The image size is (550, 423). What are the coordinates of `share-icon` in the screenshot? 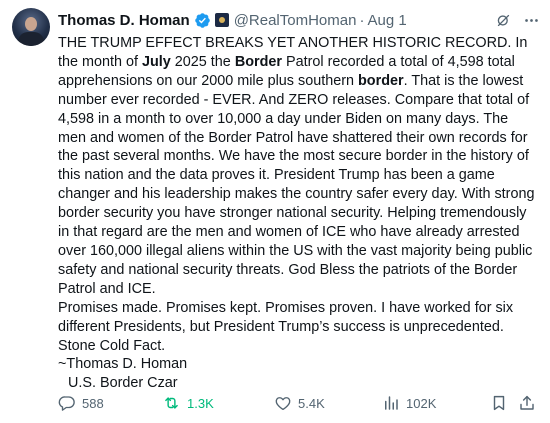 It's located at (527, 403).